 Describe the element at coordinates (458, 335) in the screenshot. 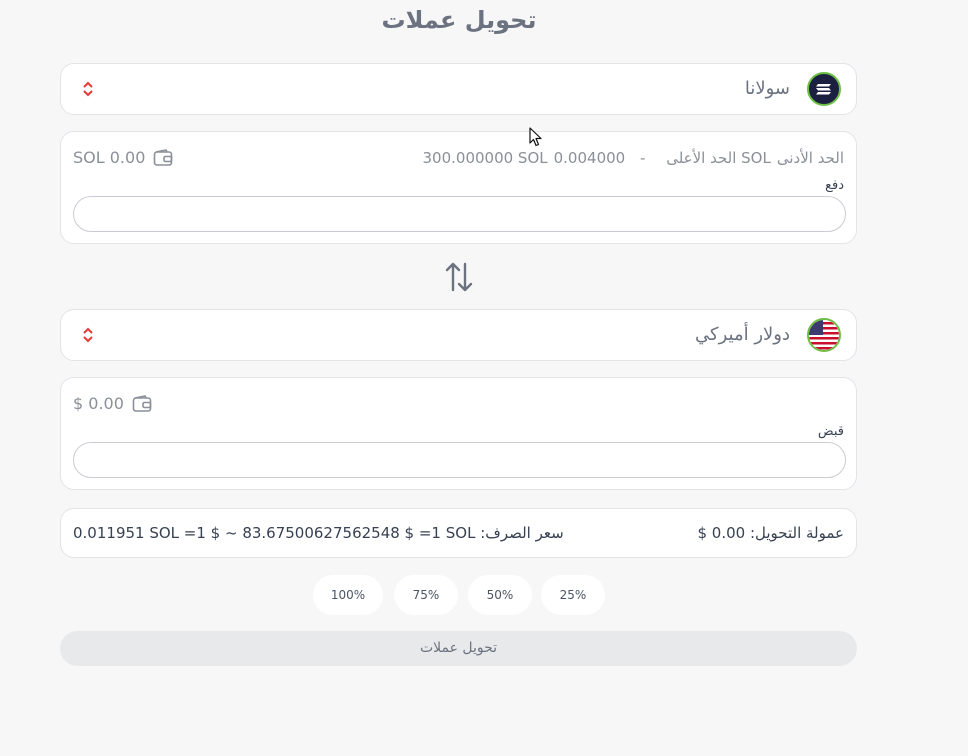

I see `to-currency-select: دولار أميركي` at that location.